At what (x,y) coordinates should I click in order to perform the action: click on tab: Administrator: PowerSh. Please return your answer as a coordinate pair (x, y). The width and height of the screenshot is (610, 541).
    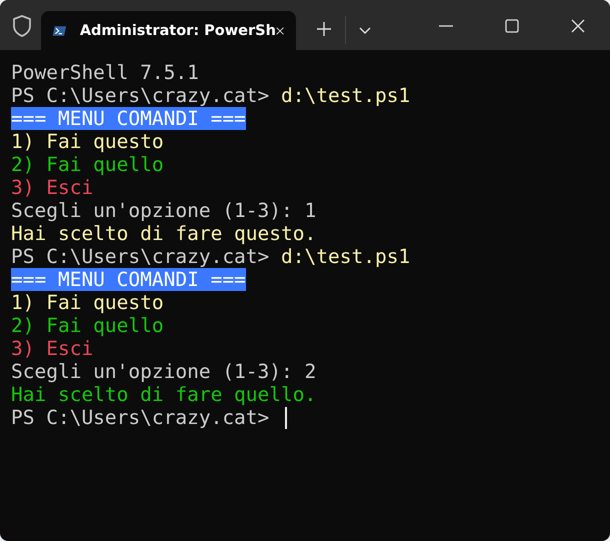
    Looking at the image, I should click on (168, 30).